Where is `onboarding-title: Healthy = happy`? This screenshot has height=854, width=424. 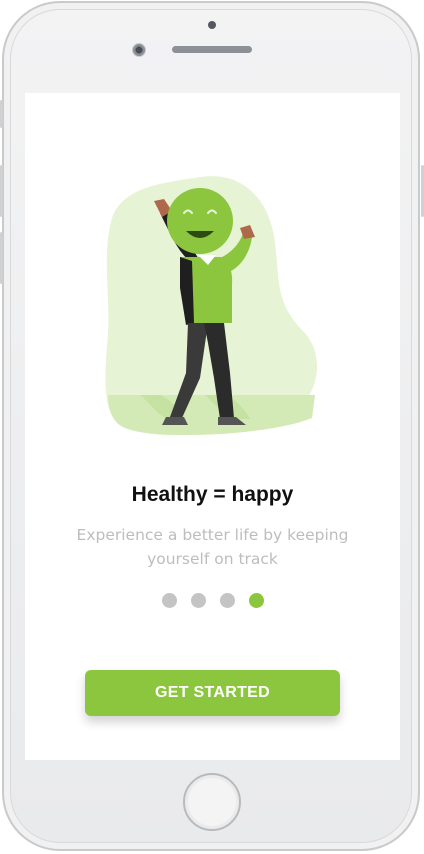
onboarding-title: Healthy = happy is located at coordinates (212, 494).